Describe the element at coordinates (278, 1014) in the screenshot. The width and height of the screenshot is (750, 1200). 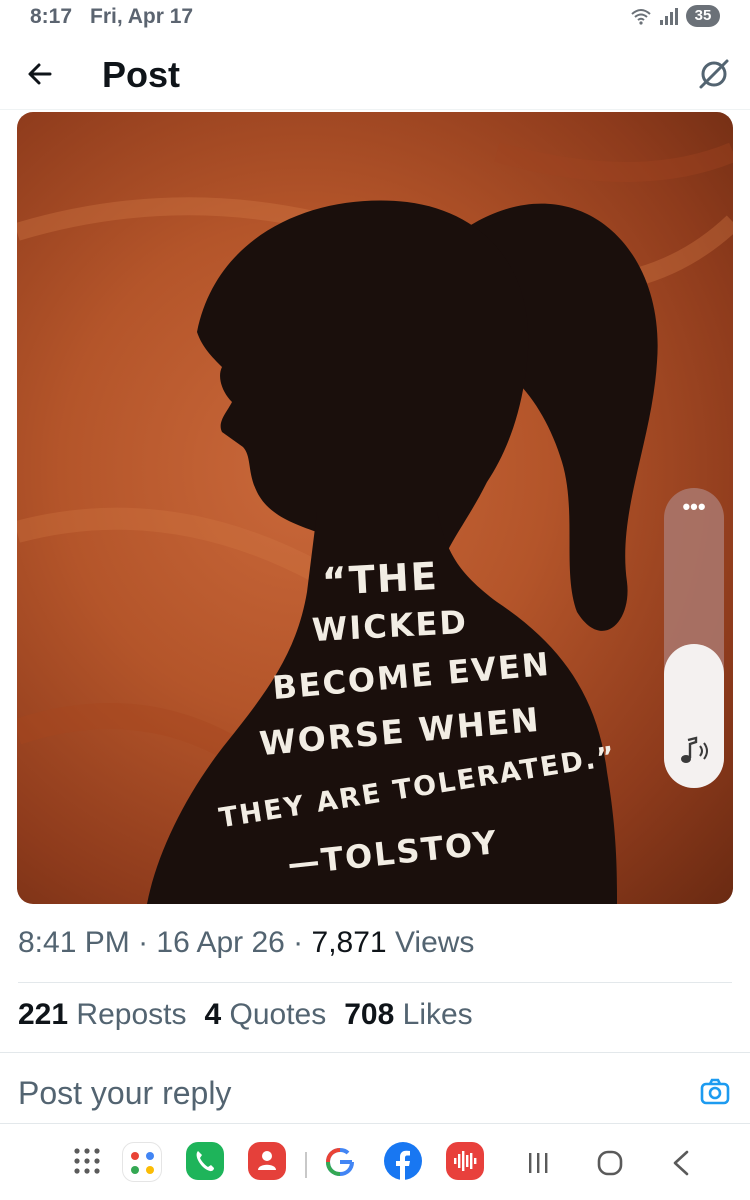
I see `quotes-label: Quotes` at that location.